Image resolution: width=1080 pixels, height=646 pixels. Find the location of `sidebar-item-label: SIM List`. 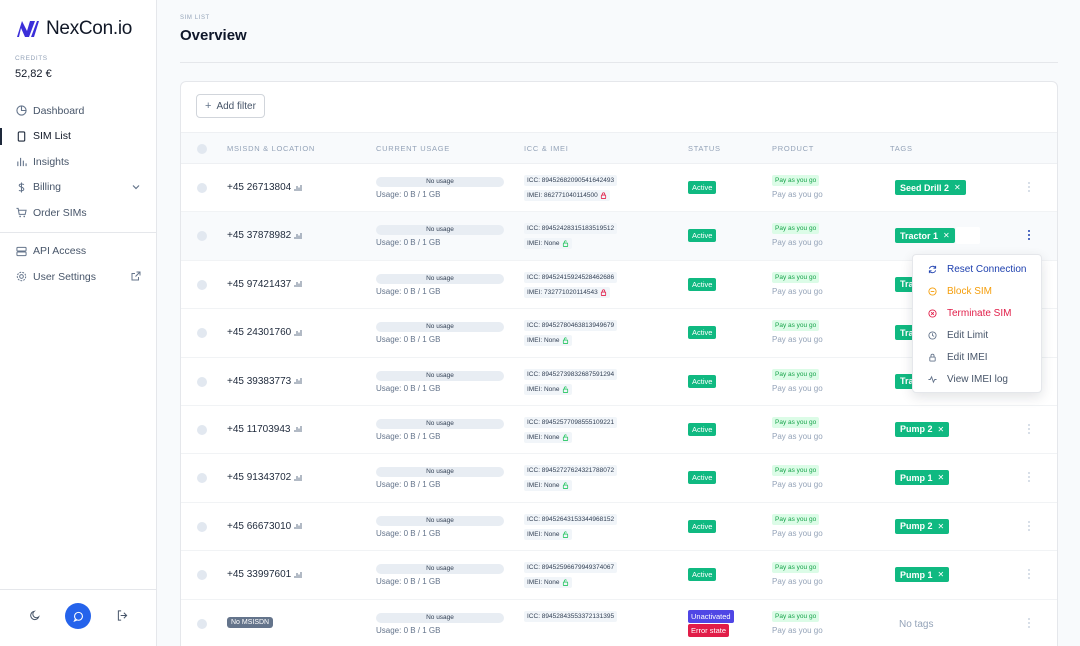

sidebar-item-label: SIM List is located at coordinates (52, 136).